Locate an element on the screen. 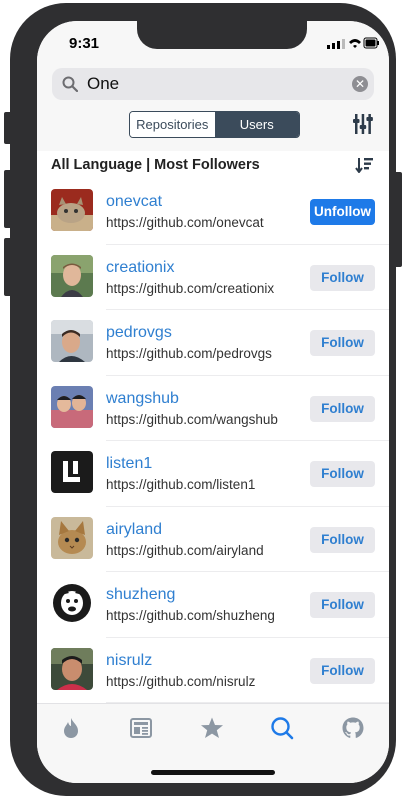  wifi-icon is located at coordinates (355, 43).